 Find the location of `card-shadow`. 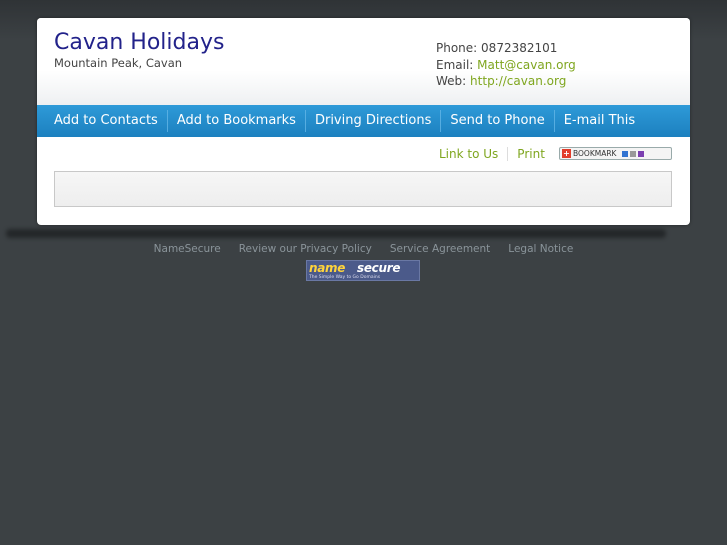

card-shadow is located at coordinates (336, 233).